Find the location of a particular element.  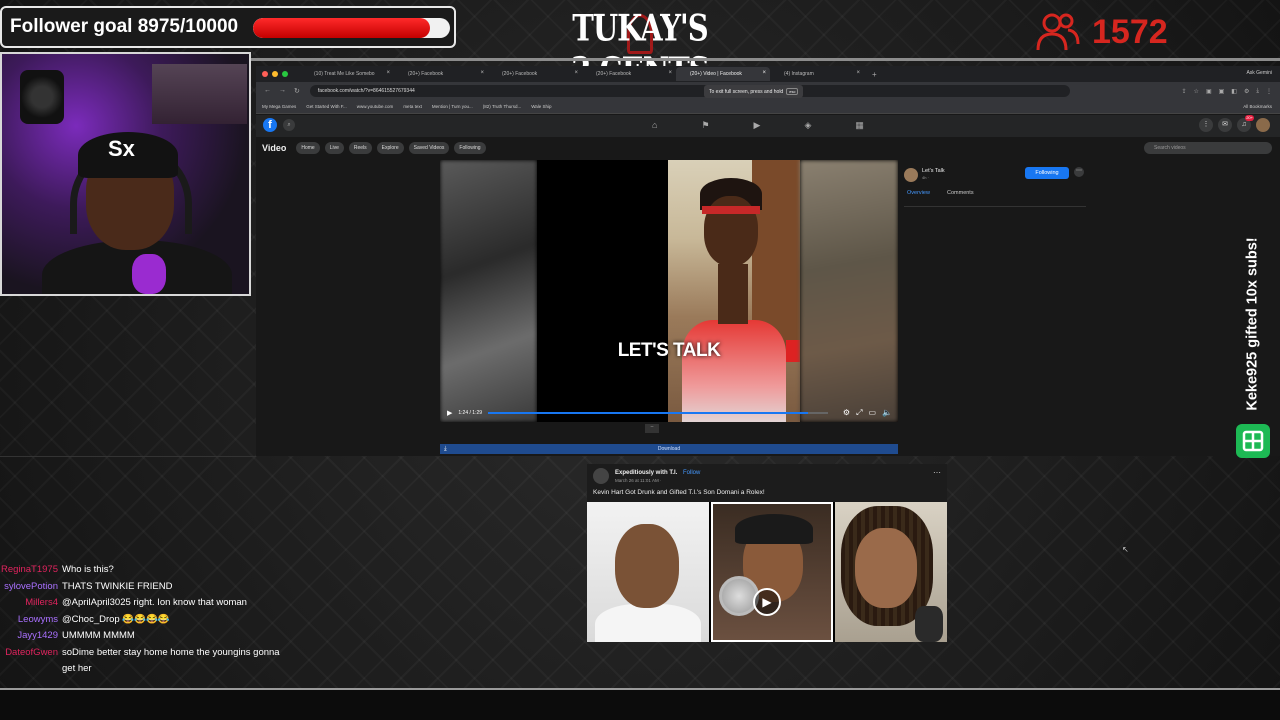

video-tab-following: Following is located at coordinates (470, 148).